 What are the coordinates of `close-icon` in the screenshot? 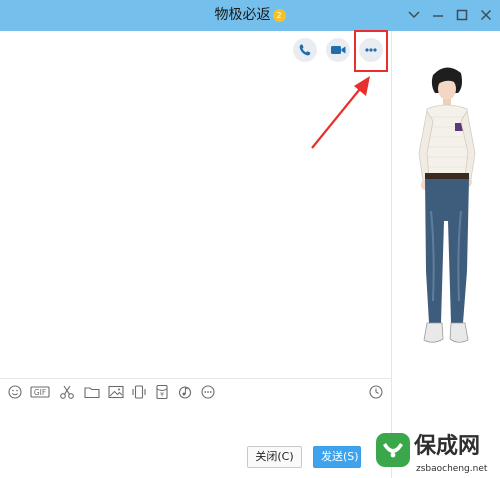 It's located at (486, 15).